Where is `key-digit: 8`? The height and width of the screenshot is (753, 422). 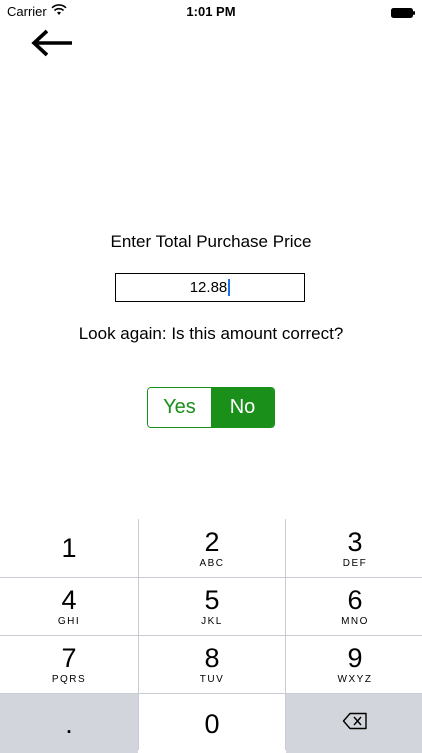 key-digit: 8 is located at coordinates (212, 658).